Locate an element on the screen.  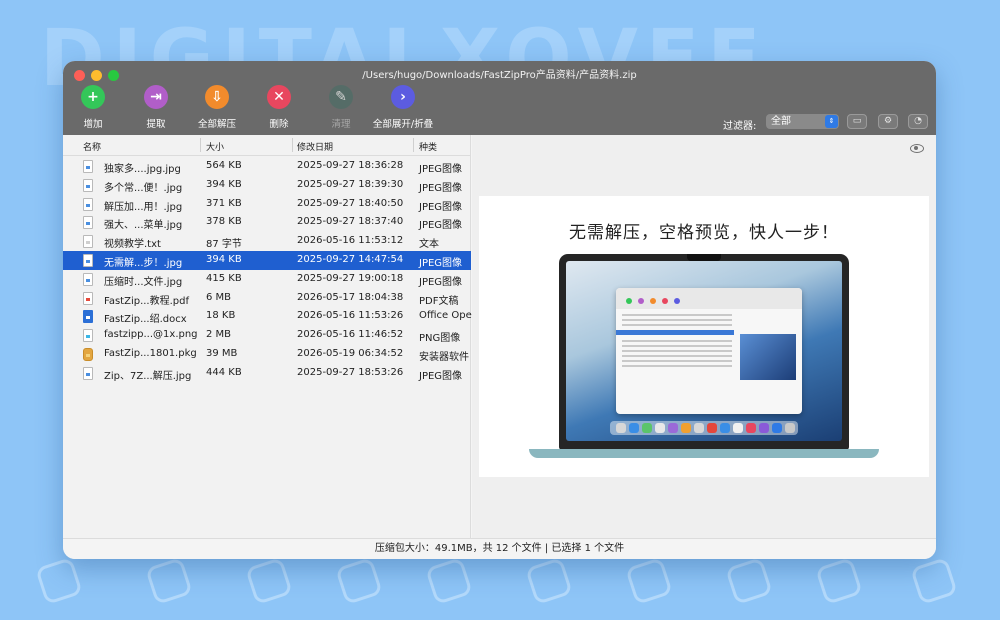
sidebar-icon: ▭ is located at coordinates (857, 121).